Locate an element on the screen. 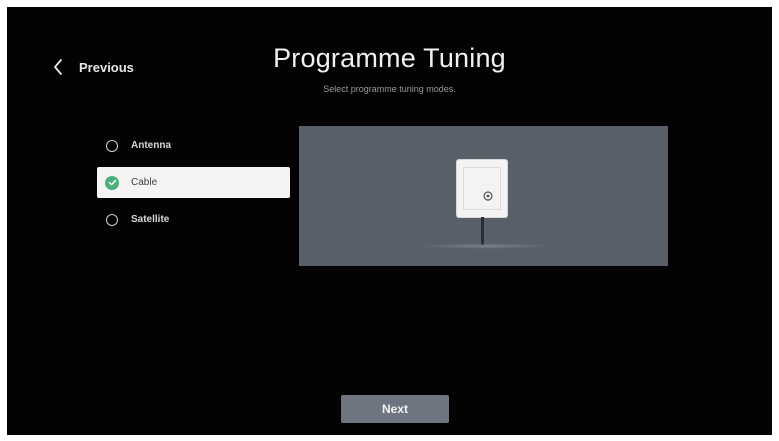 The width and height of the screenshot is (779, 441). cable-line is located at coordinates (482, 231).